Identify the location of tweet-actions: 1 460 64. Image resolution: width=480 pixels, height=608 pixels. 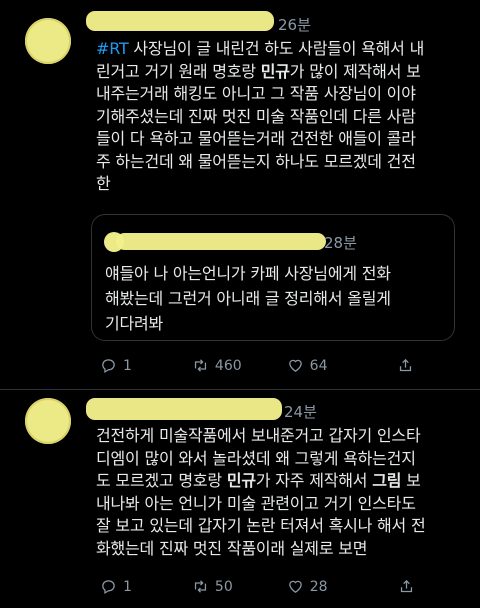
(257, 365).